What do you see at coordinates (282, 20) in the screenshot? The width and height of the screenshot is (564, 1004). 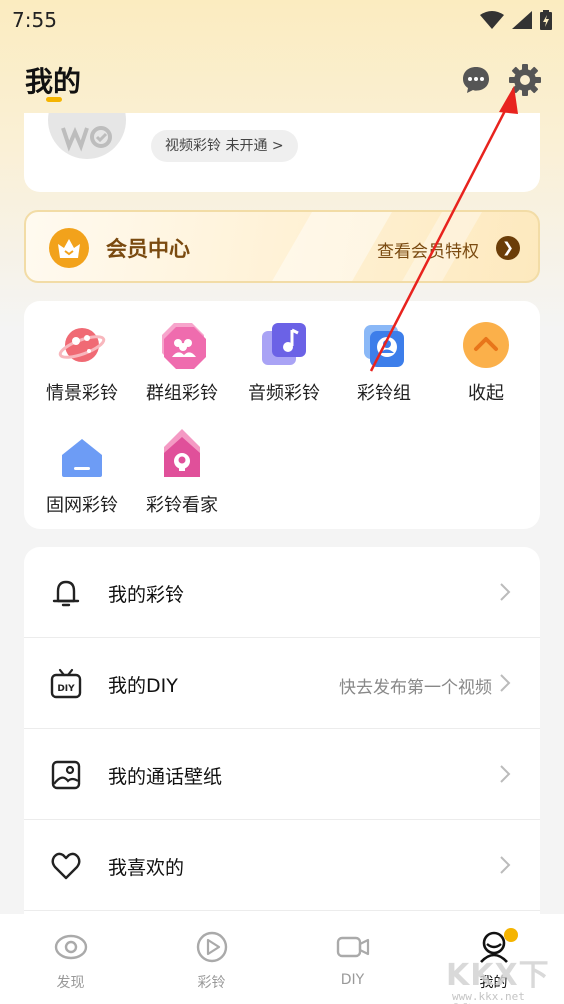 I see `status-bar: 7:55` at bounding box center [282, 20].